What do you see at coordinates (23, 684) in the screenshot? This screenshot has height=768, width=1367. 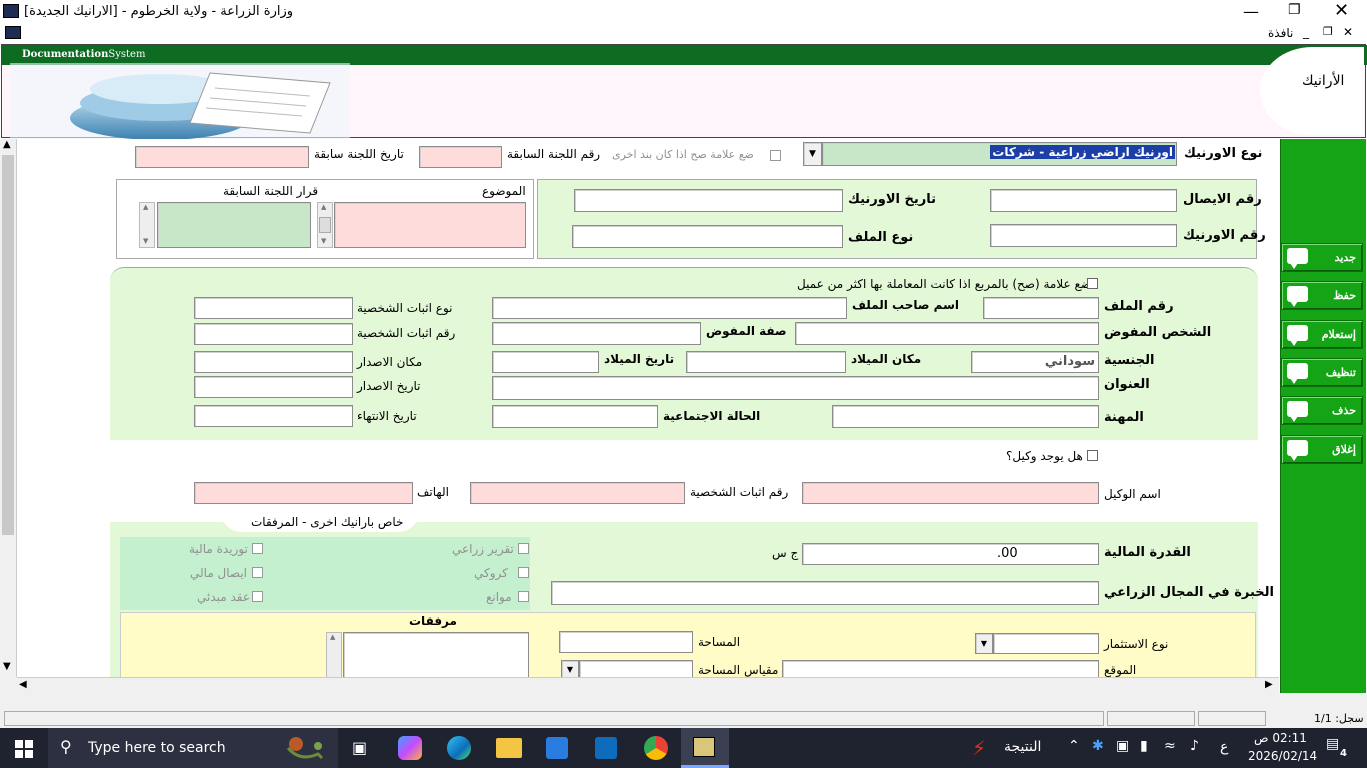 I see `scroll-left-icon: ◀` at bounding box center [23, 684].